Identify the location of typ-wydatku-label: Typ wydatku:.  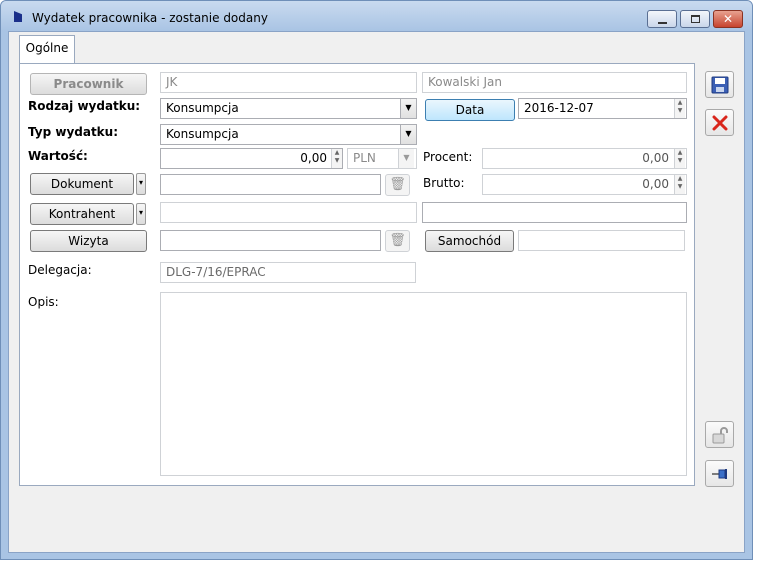
(73, 132).